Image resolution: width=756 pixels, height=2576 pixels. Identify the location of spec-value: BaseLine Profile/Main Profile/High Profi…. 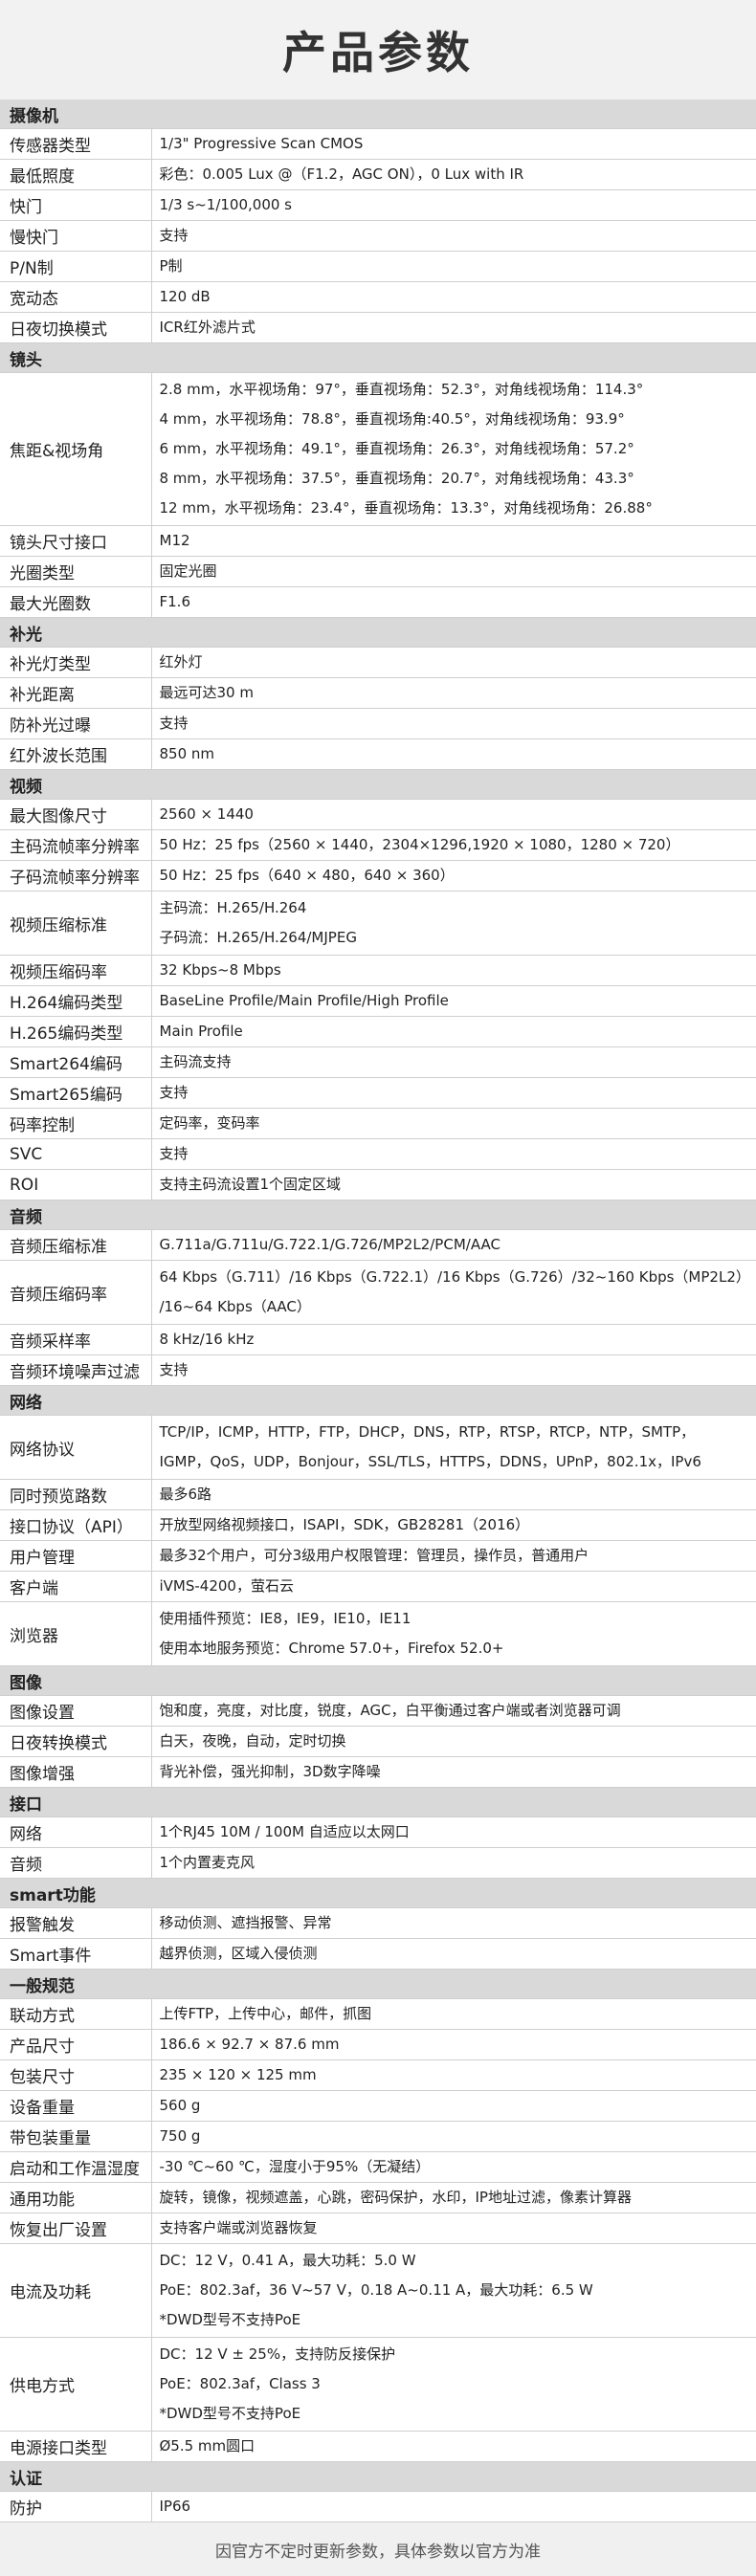
(453, 1001).